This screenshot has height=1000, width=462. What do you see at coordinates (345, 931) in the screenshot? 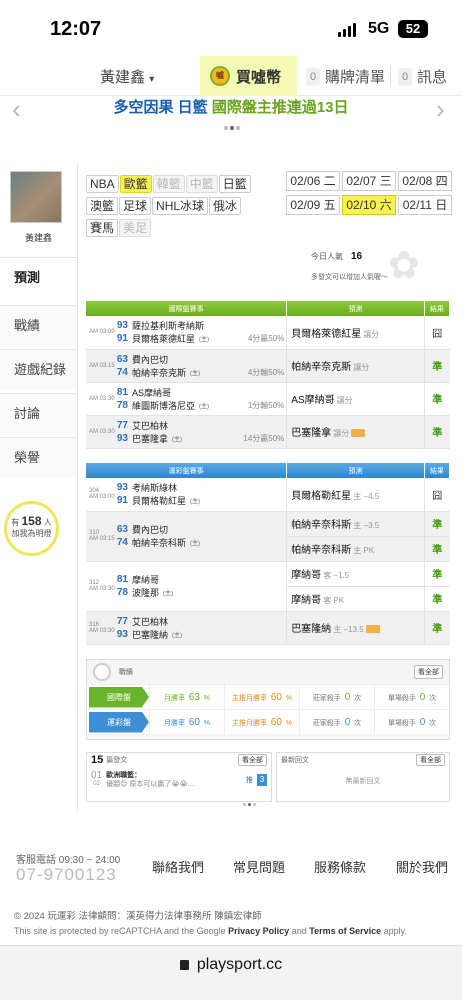
I see `terms-link: Terms of Service` at bounding box center [345, 931].